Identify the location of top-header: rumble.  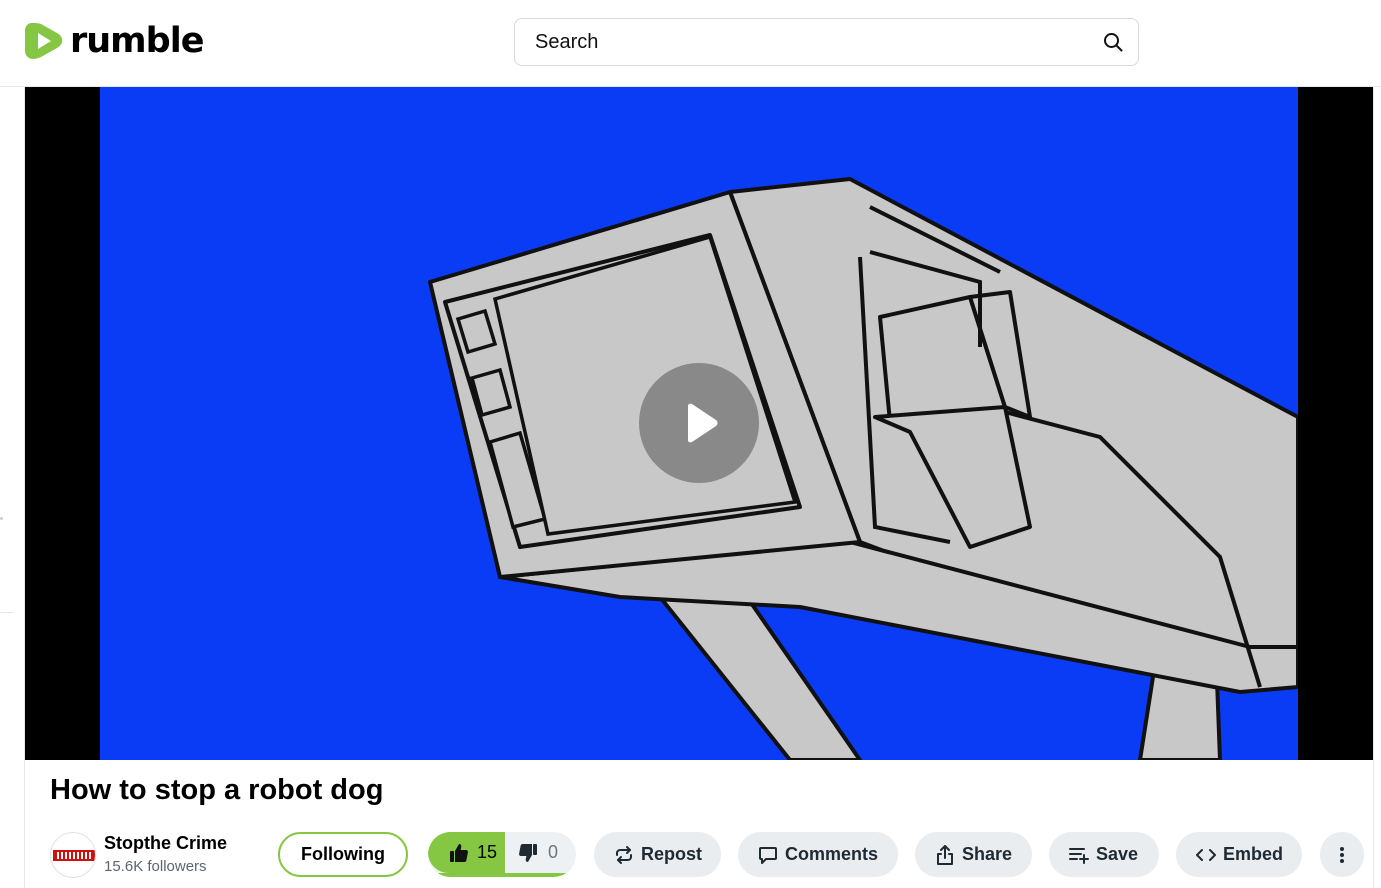
(690, 43).